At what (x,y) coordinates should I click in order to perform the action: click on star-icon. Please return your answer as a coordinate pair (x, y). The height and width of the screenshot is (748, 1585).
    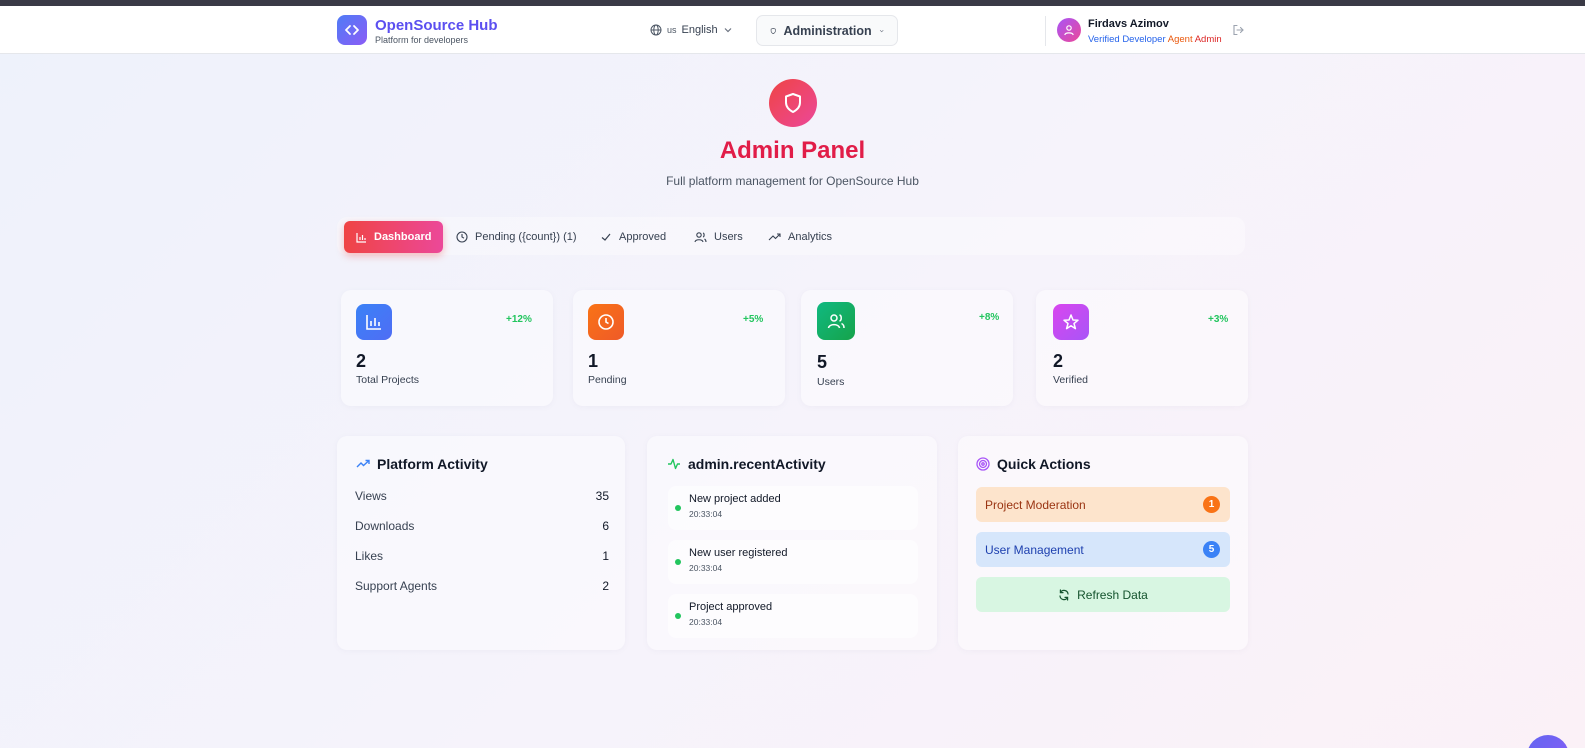
    Looking at the image, I should click on (1071, 322).